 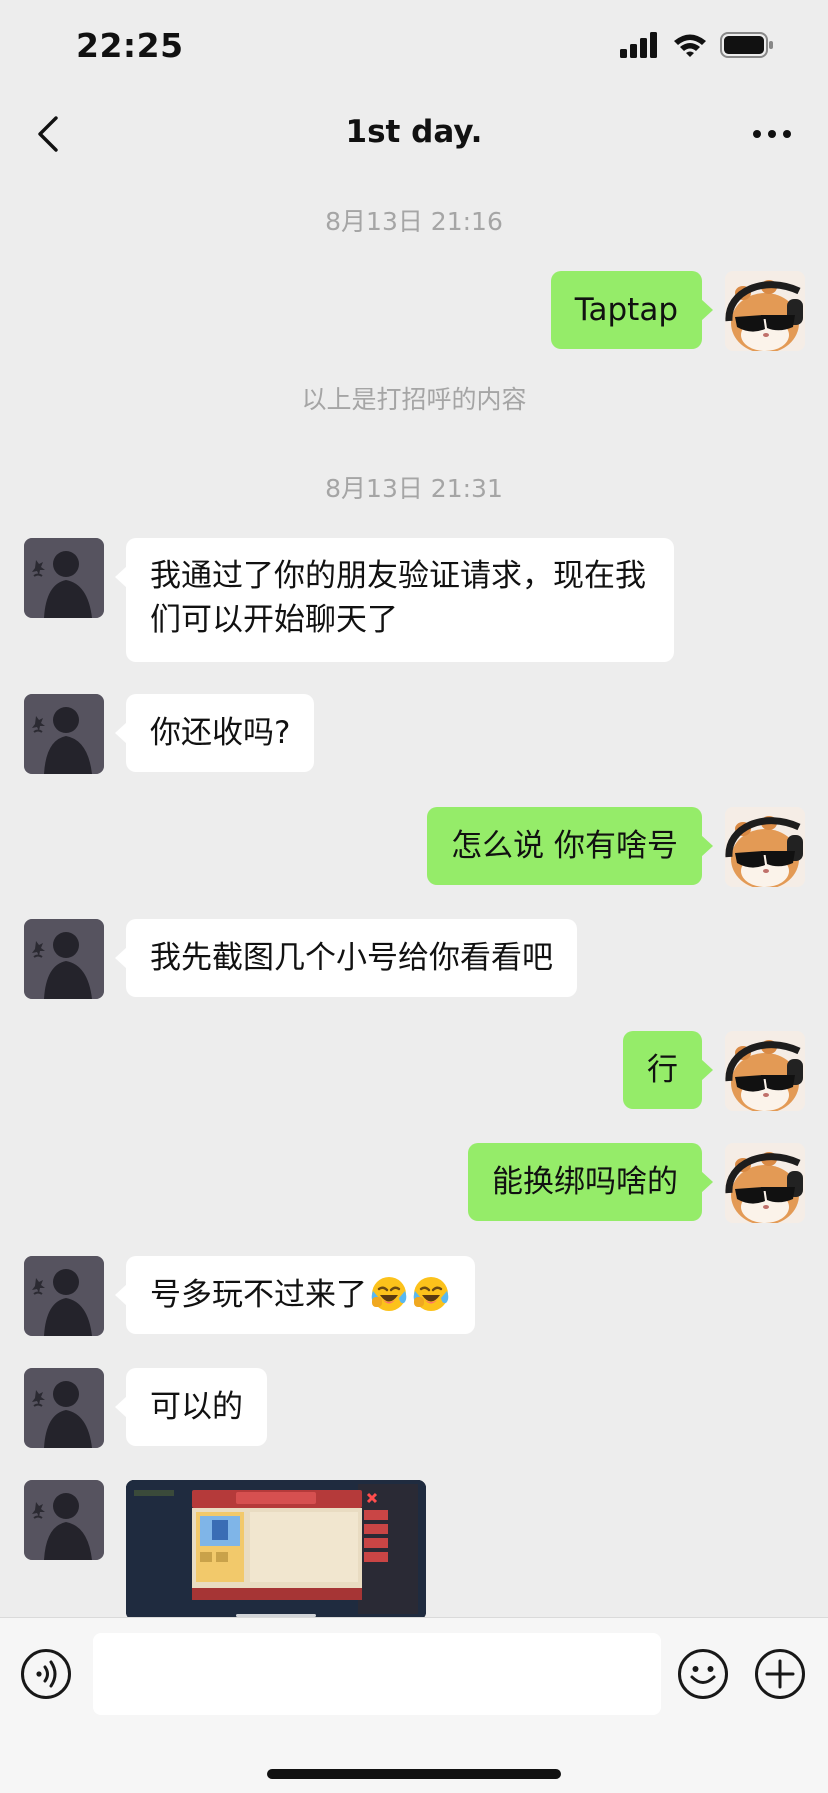 I want to click on status-bar: 22:25, so click(x=414, y=48).